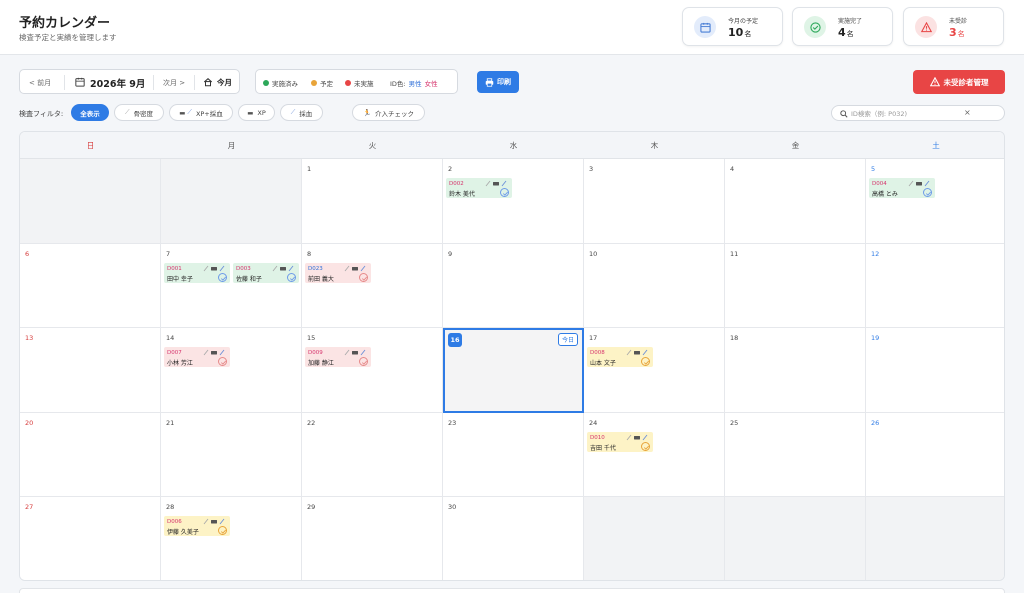 The width and height of the screenshot is (1024, 593). I want to click on calendar-cell-day: 19, so click(935, 370).